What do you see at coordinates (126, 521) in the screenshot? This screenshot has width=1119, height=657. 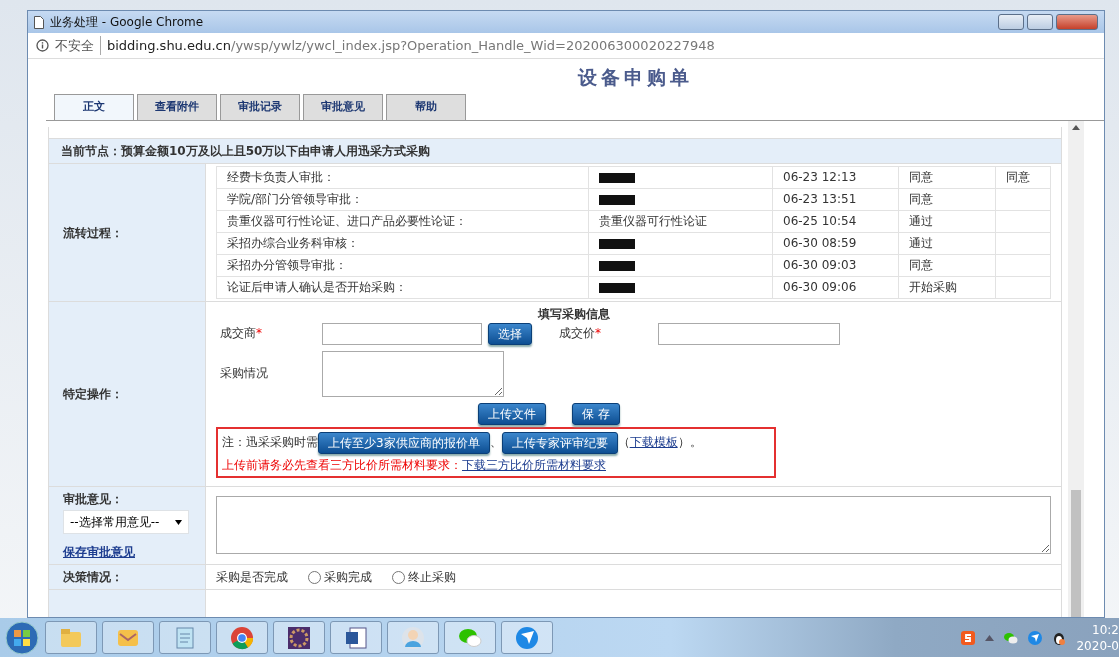 I see `opinion-select: --选择常用意见--` at bounding box center [126, 521].